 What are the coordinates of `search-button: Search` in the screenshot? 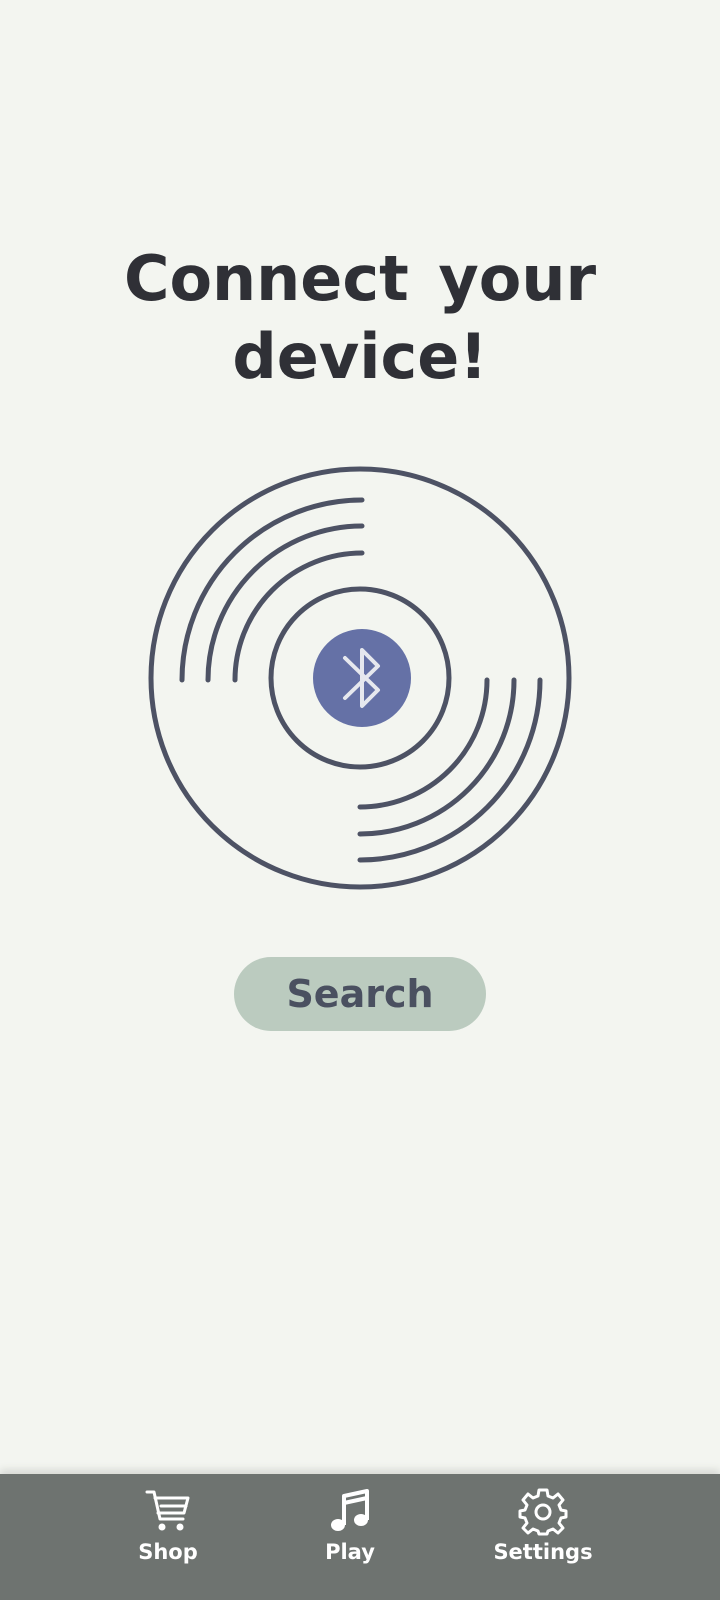 It's located at (360, 994).